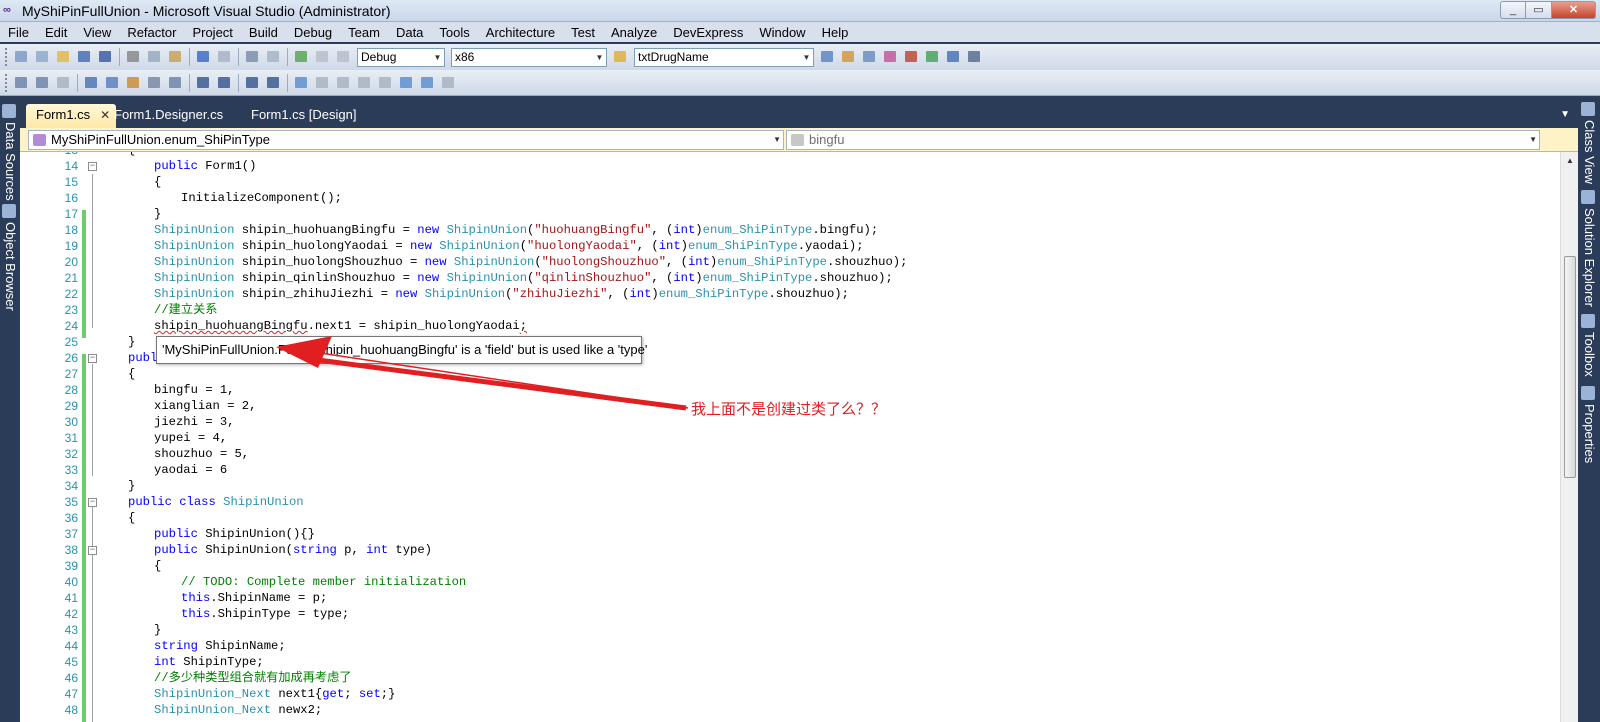 This screenshot has height=722, width=1600. What do you see at coordinates (1589, 143) in the screenshot?
I see `tab-class-view: Class View` at bounding box center [1589, 143].